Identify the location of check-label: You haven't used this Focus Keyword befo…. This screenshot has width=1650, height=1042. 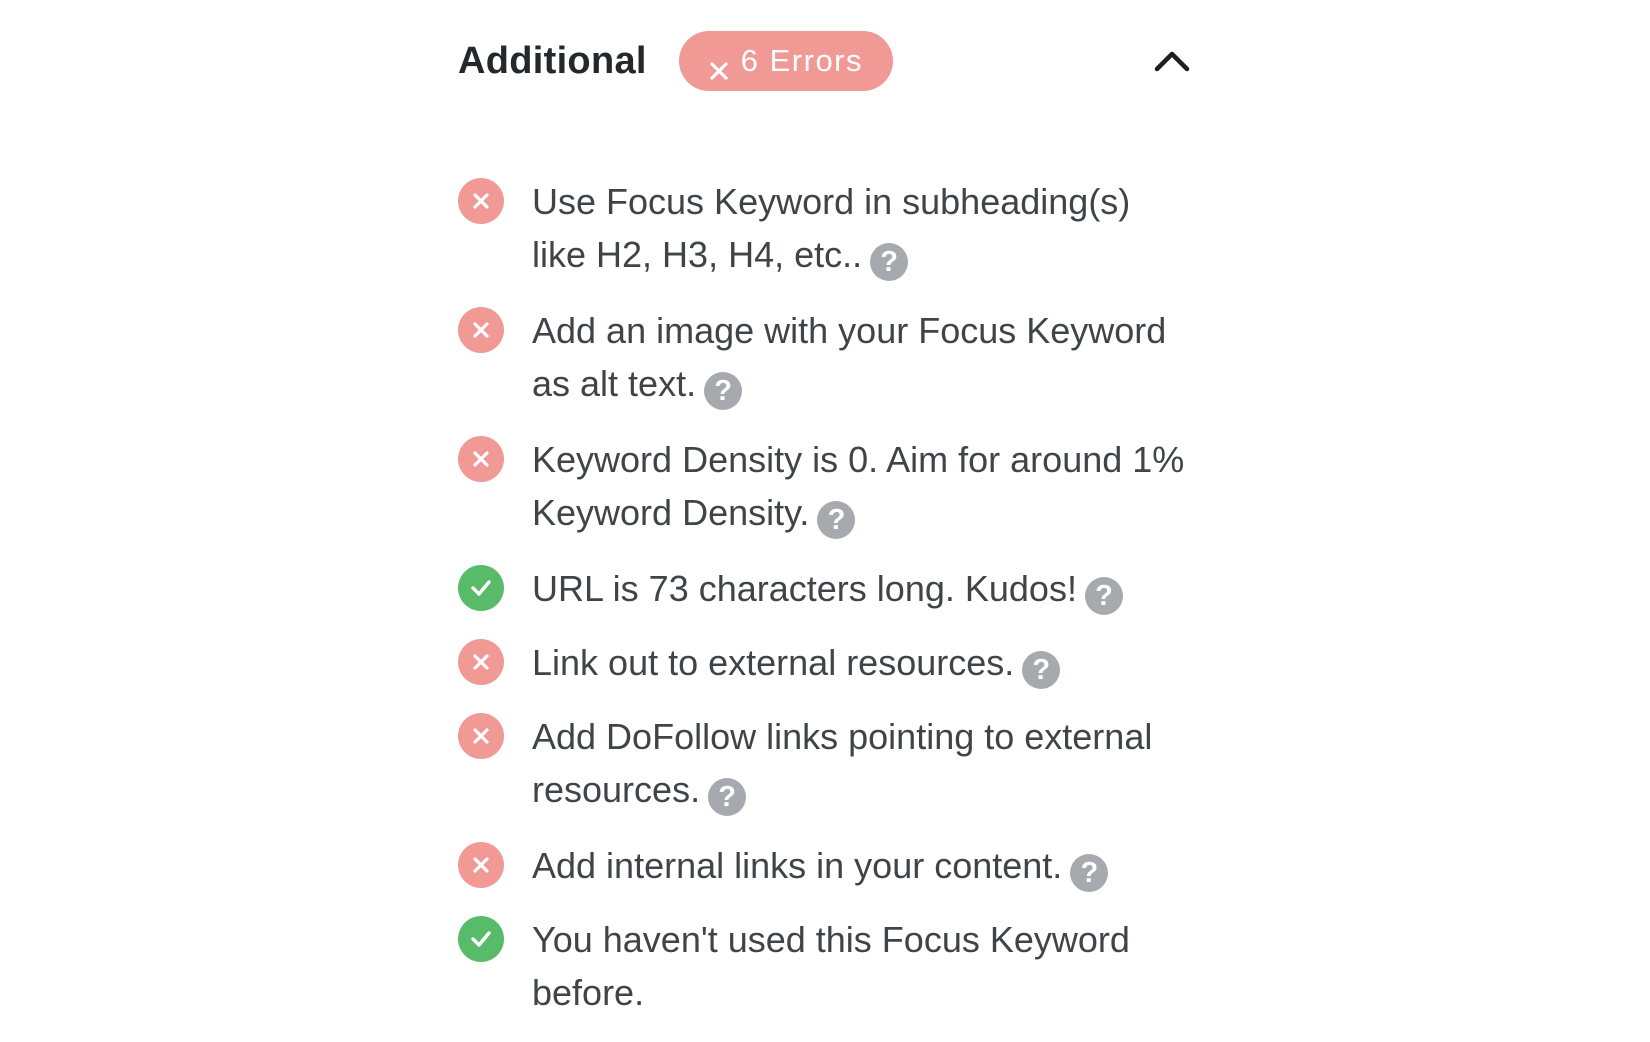
(831, 966).